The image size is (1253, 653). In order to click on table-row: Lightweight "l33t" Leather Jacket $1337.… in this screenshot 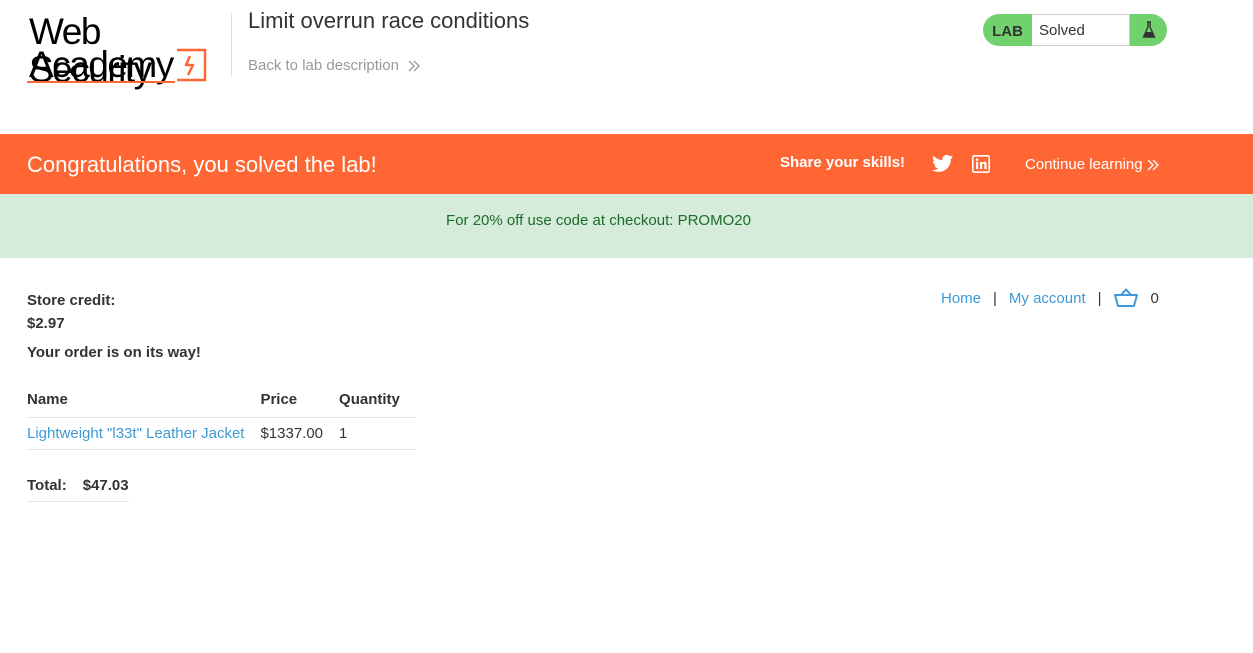, I will do `click(221, 433)`.